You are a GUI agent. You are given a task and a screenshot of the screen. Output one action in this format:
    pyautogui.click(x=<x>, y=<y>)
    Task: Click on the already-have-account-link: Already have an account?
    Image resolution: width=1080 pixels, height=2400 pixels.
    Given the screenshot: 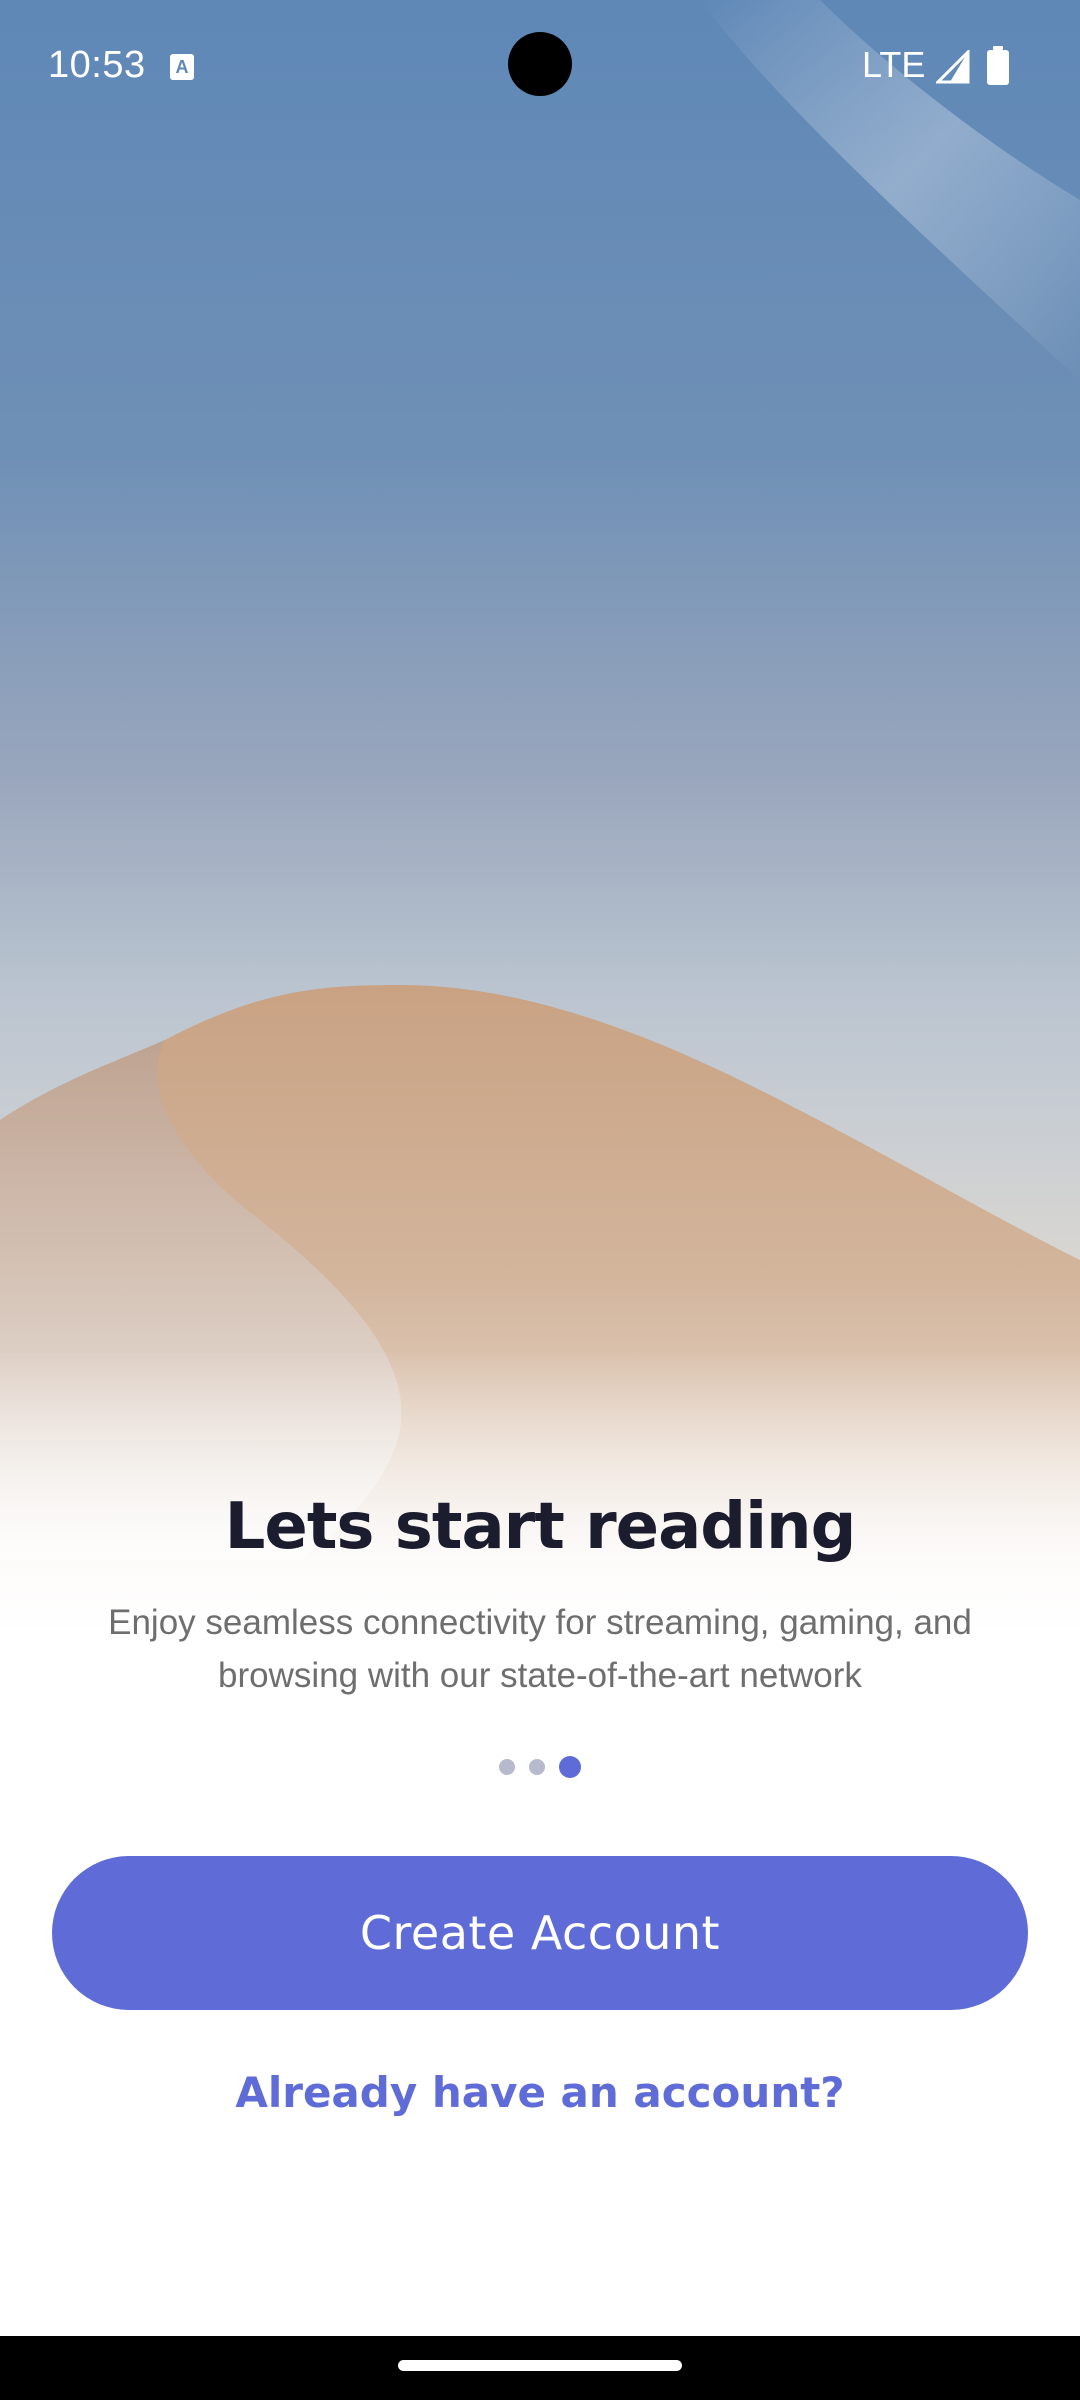 What is the action you would take?
    pyautogui.click(x=540, y=2092)
    